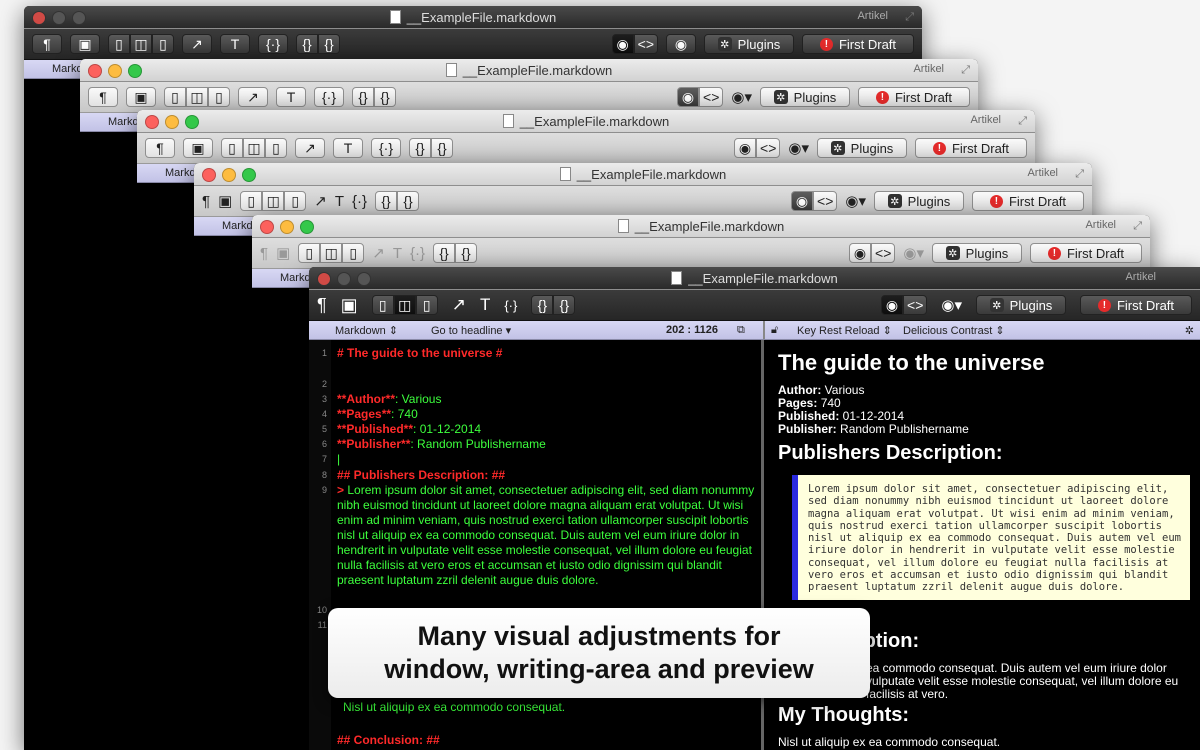 The height and width of the screenshot is (750, 1200). What do you see at coordinates (754, 278) in the screenshot?
I see `title-bar: __ExampleFile.markdown Artikel` at bounding box center [754, 278].